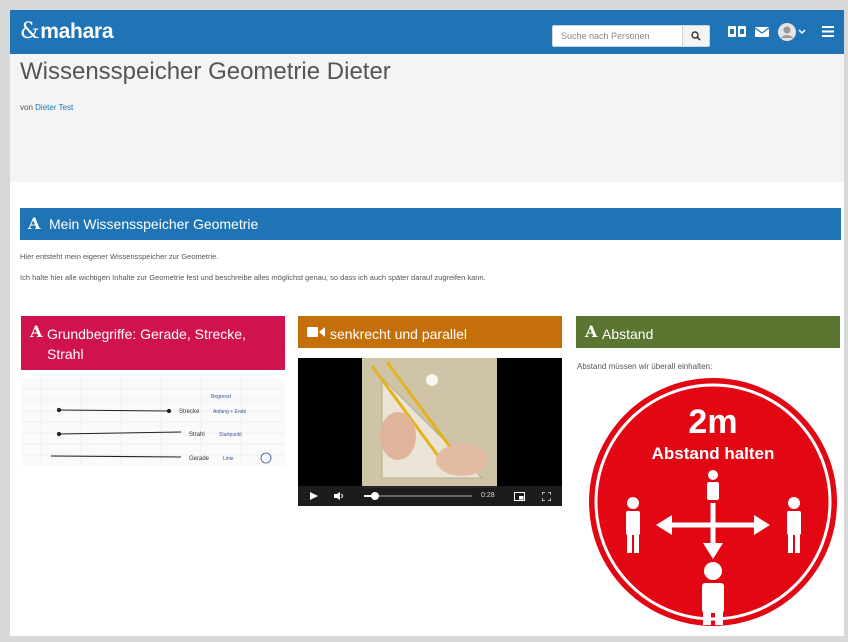  Describe the element at coordinates (488, 495) in the screenshot. I see `video-time: 0:28` at that location.